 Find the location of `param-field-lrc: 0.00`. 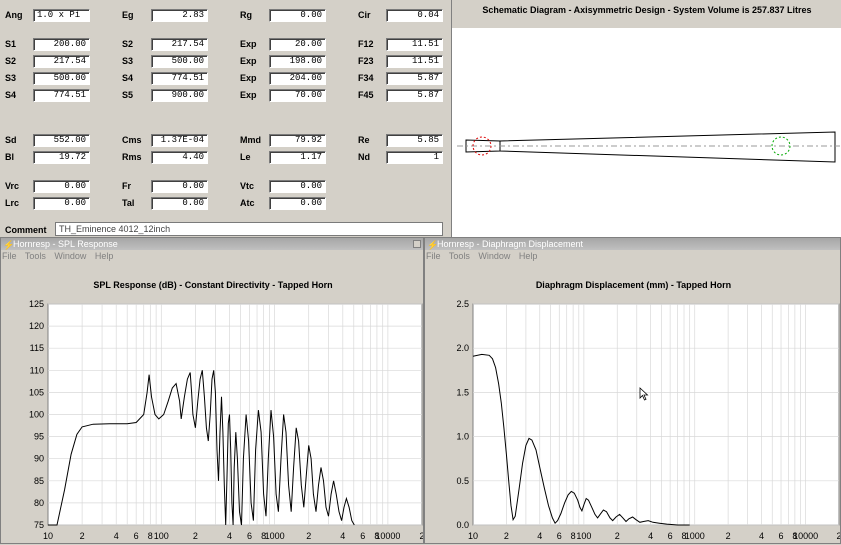

param-field-lrc: 0.00 is located at coordinates (61, 203).